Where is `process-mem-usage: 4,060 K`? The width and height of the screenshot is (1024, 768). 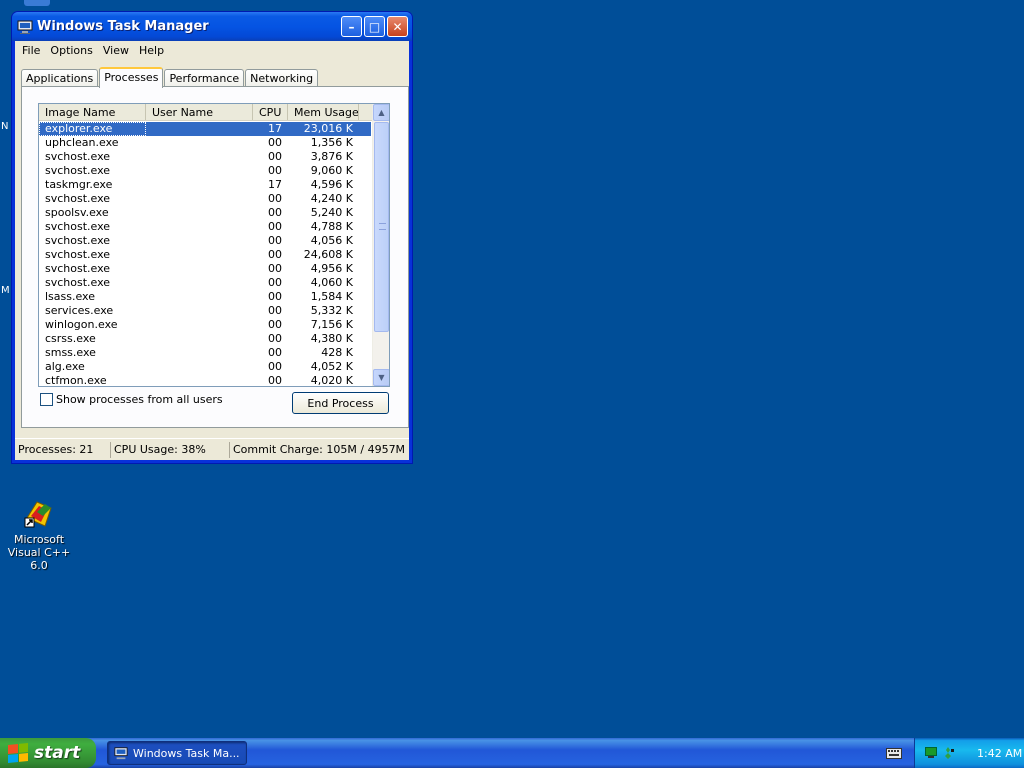 process-mem-usage: 4,060 K is located at coordinates (331, 282).